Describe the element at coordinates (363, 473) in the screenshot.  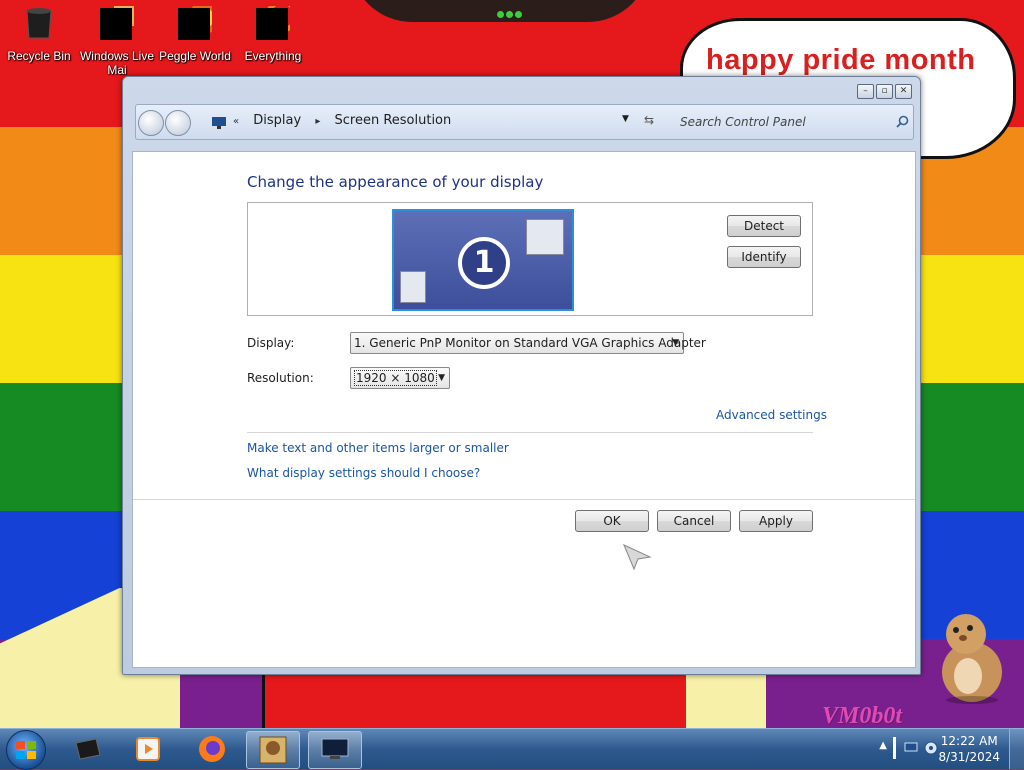
I see `display-help-link: What display settings should I choose?` at that location.